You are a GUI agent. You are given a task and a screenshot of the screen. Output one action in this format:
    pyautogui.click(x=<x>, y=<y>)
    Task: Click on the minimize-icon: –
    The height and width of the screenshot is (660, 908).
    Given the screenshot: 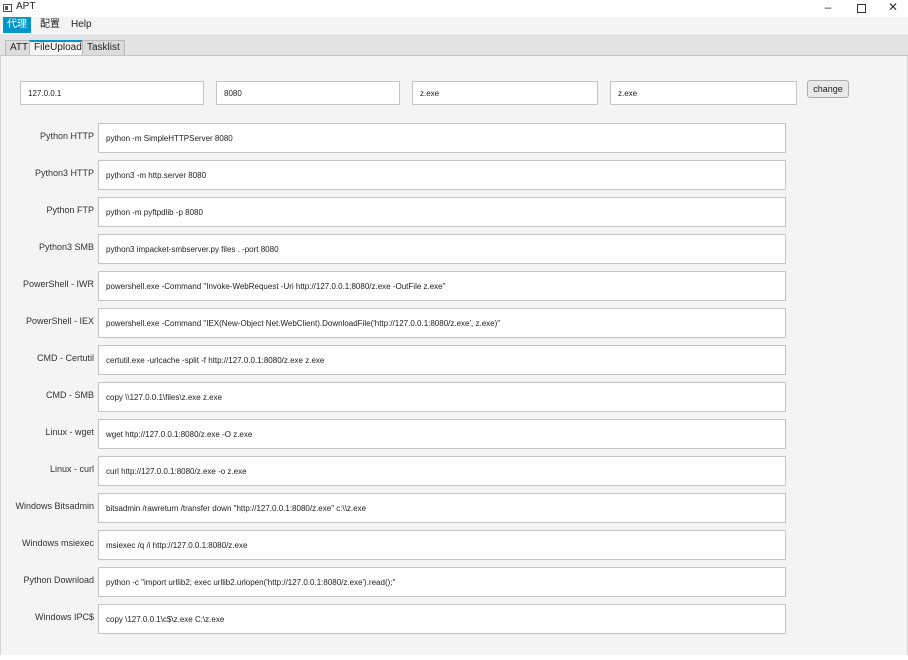 What is the action you would take?
    pyautogui.click(x=828, y=8)
    